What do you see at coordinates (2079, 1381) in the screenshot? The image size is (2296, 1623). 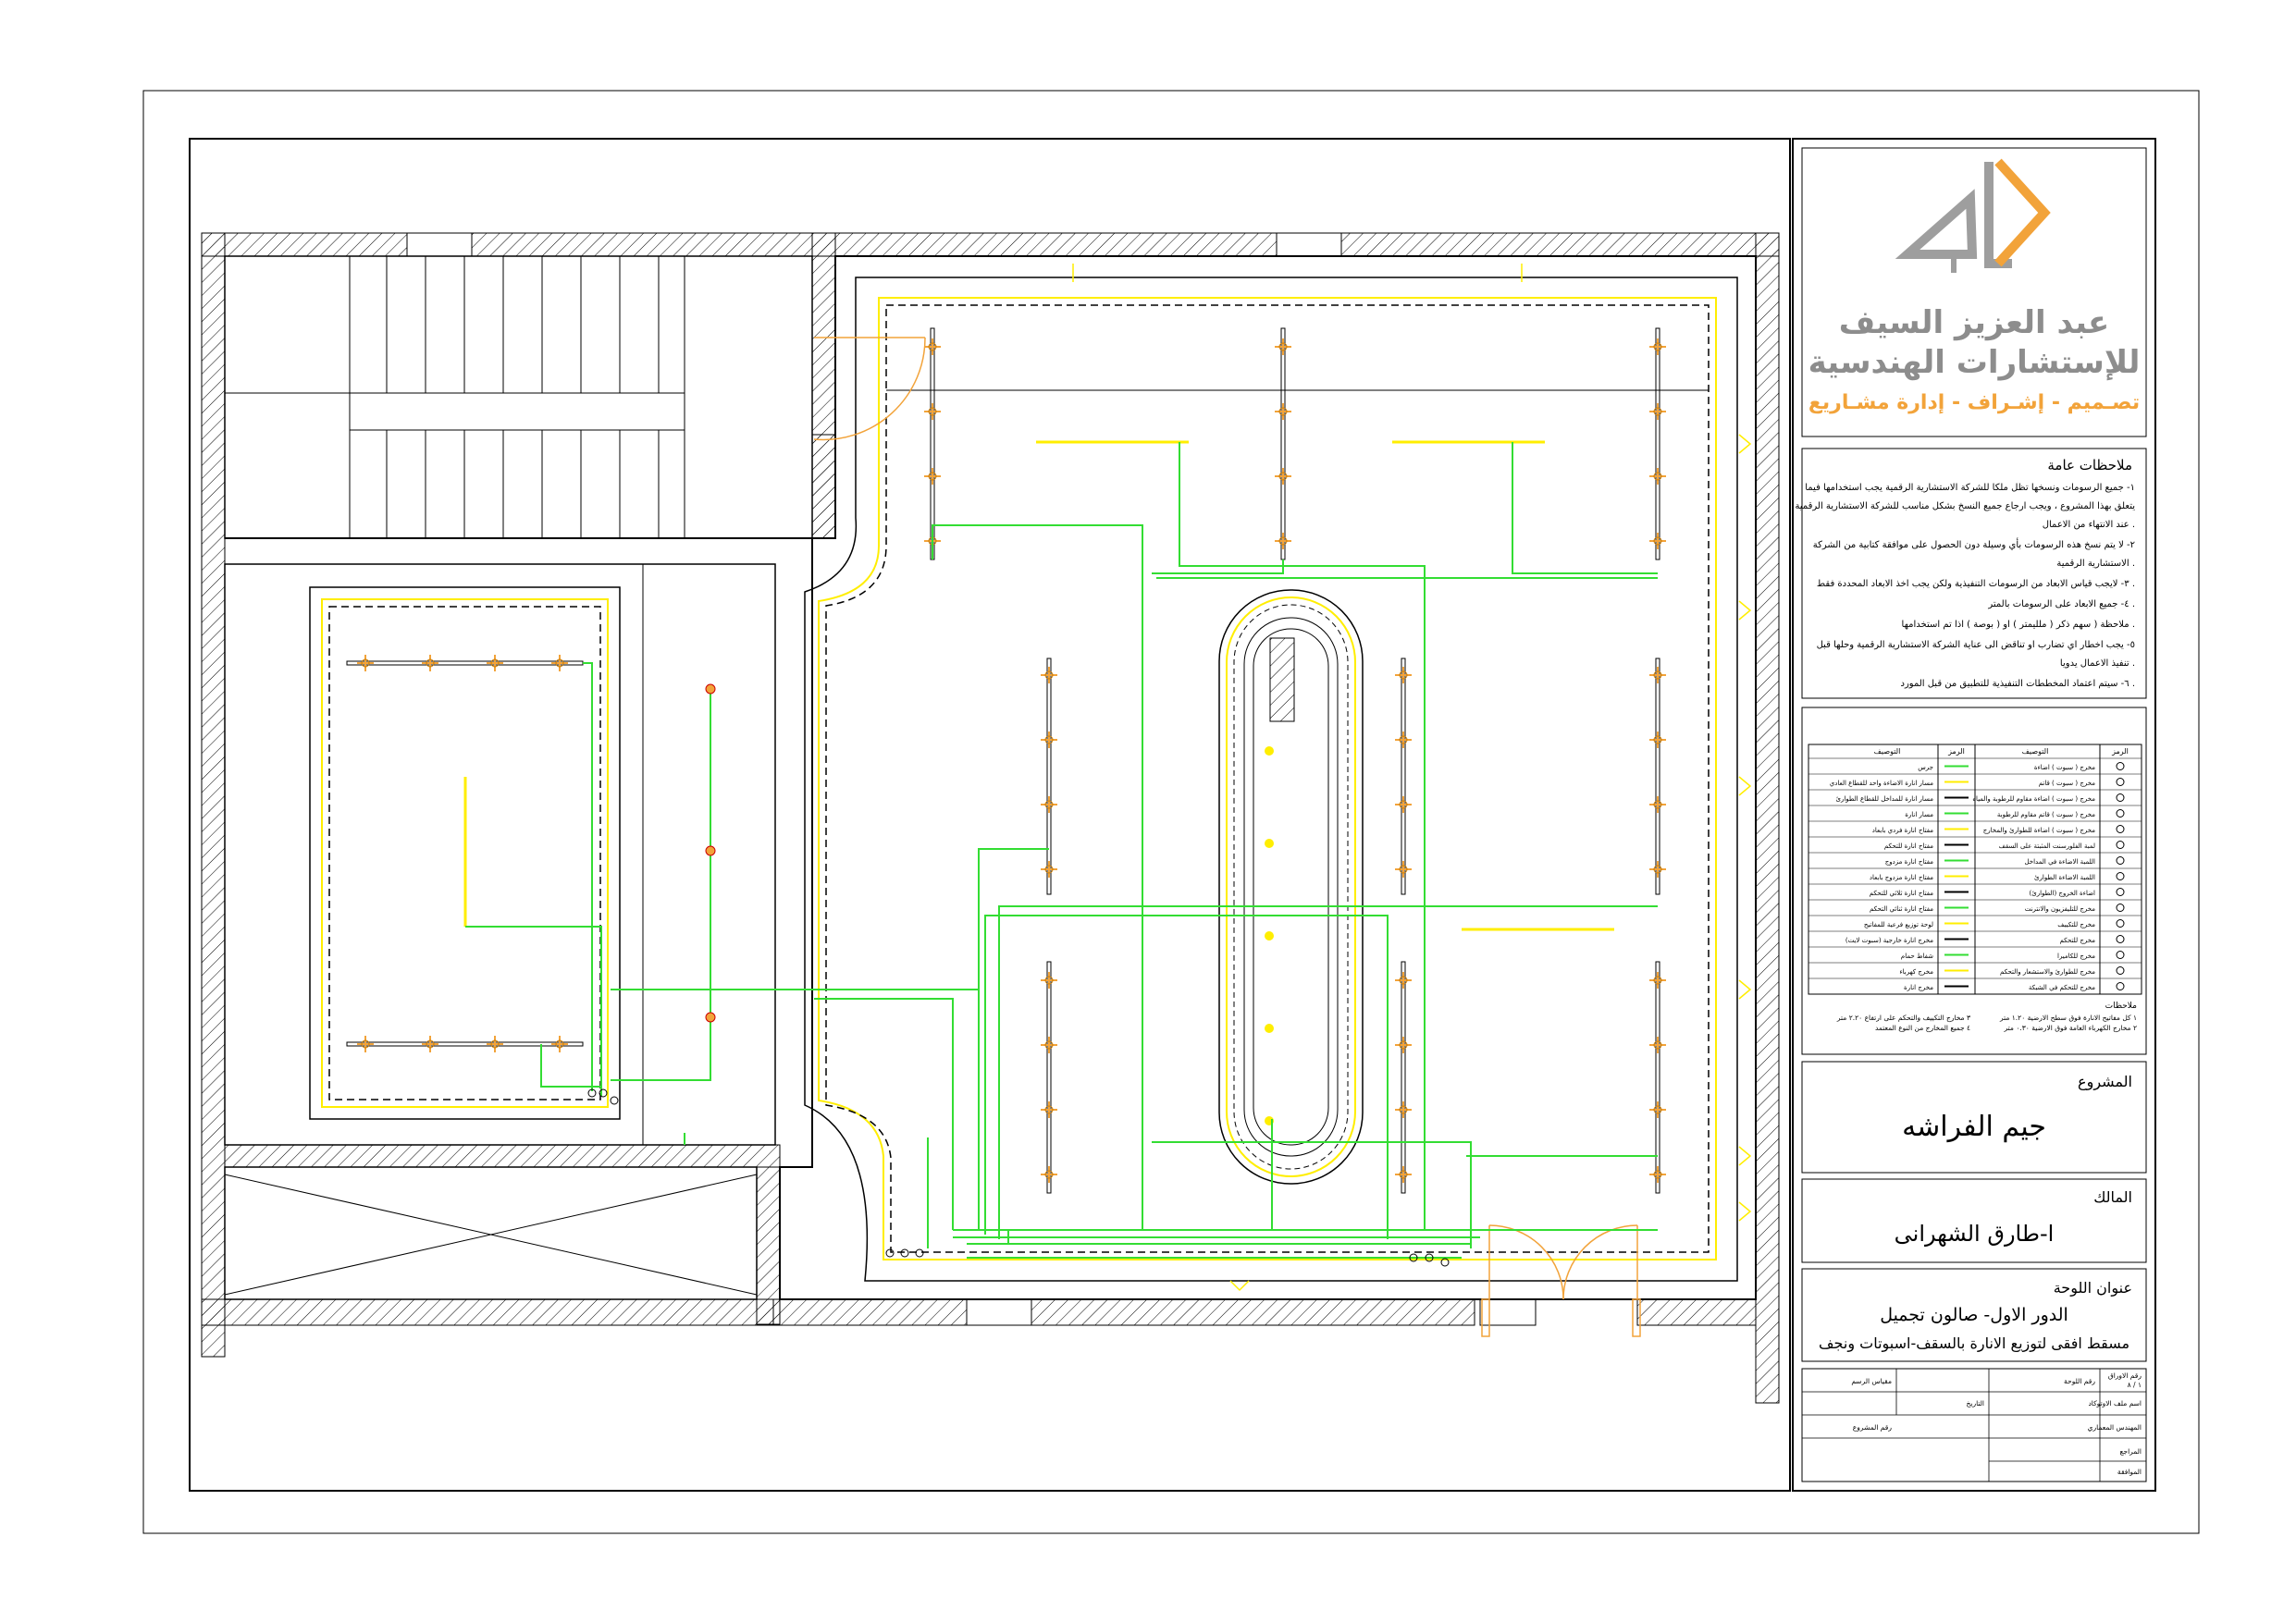 I see `info-sheet-no: رقم اللوحة` at bounding box center [2079, 1381].